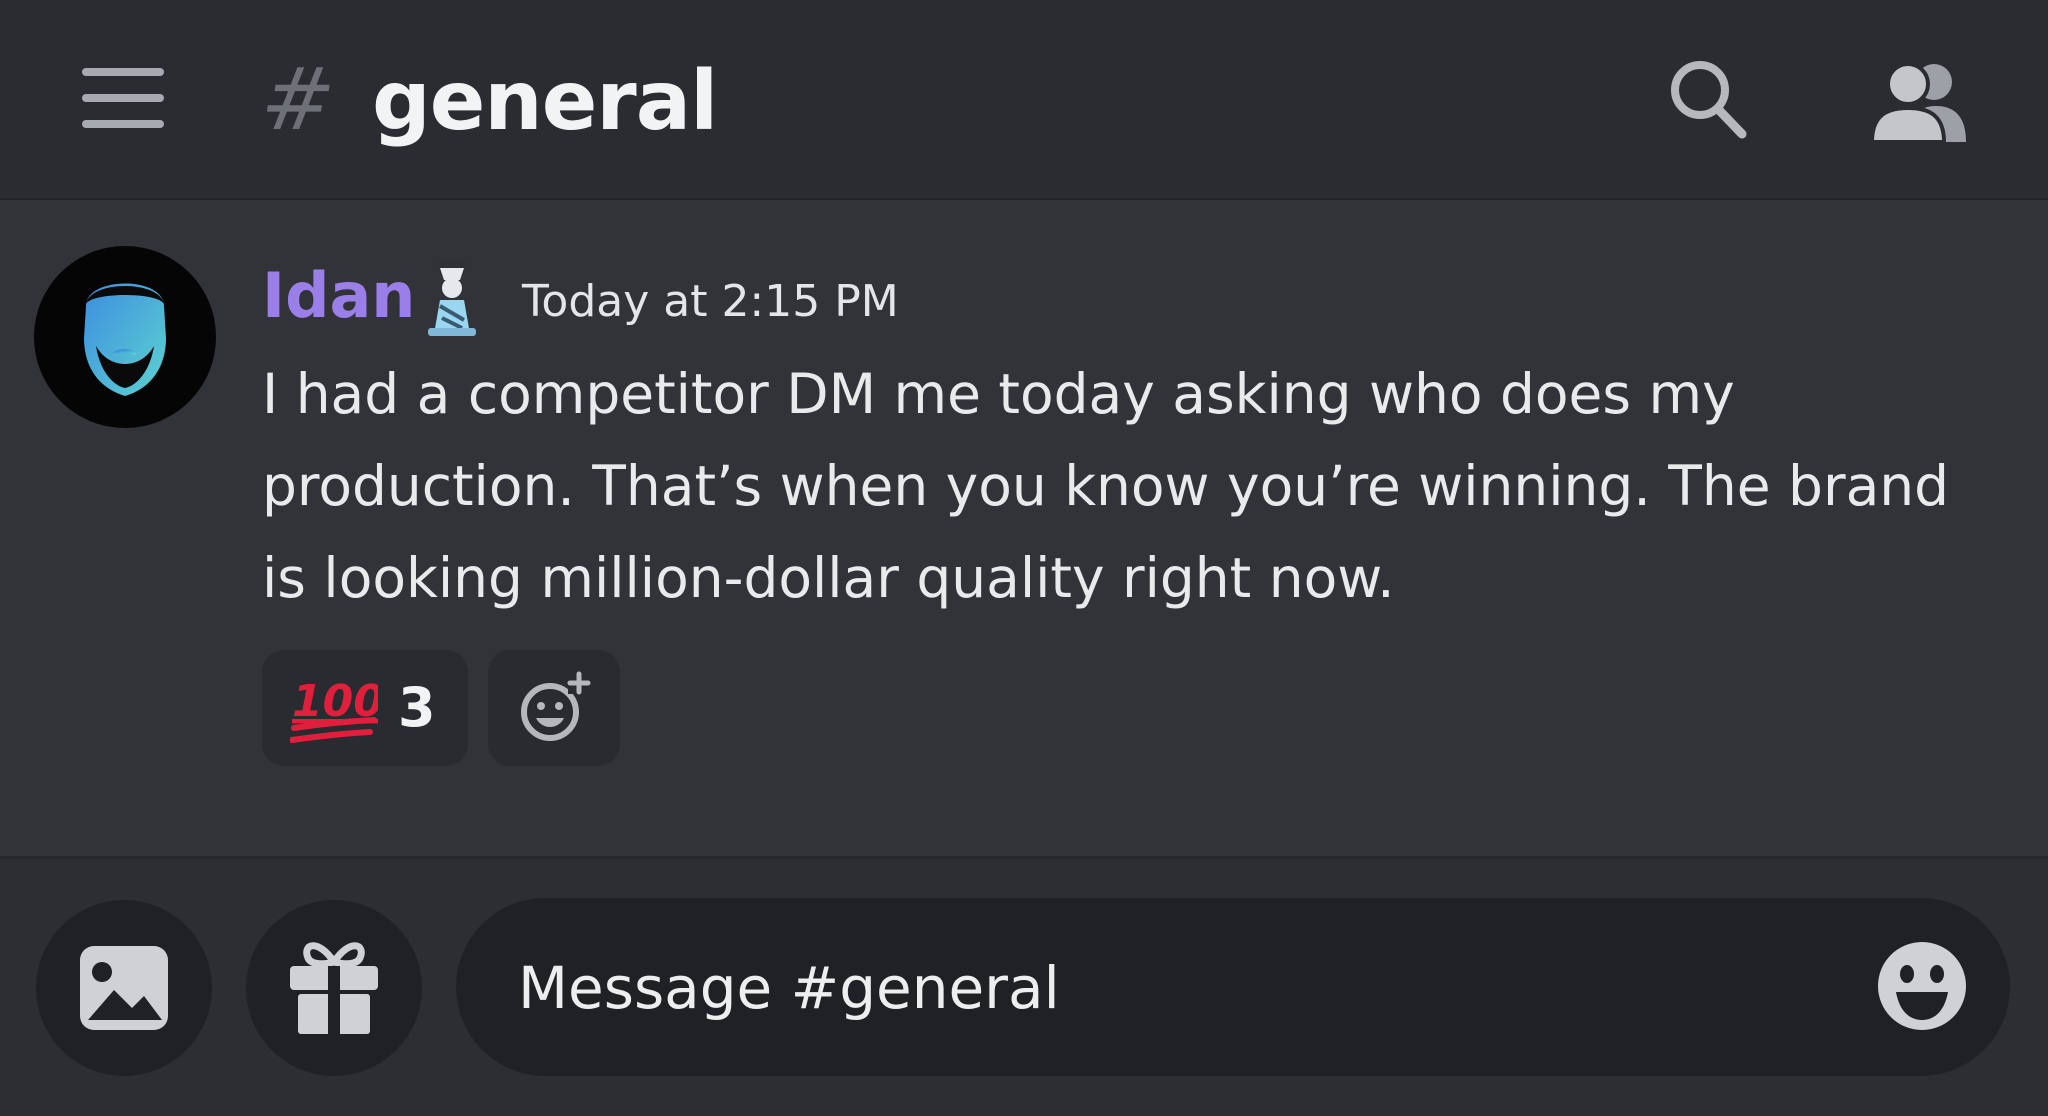  I want to click on message-input, so click(1168, 988).